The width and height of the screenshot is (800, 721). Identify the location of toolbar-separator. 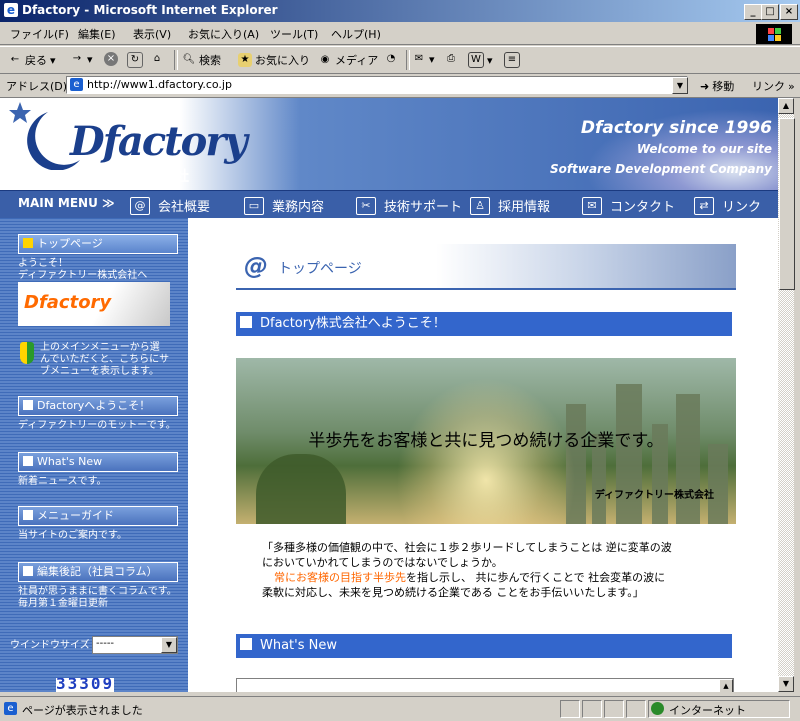
(408, 60).